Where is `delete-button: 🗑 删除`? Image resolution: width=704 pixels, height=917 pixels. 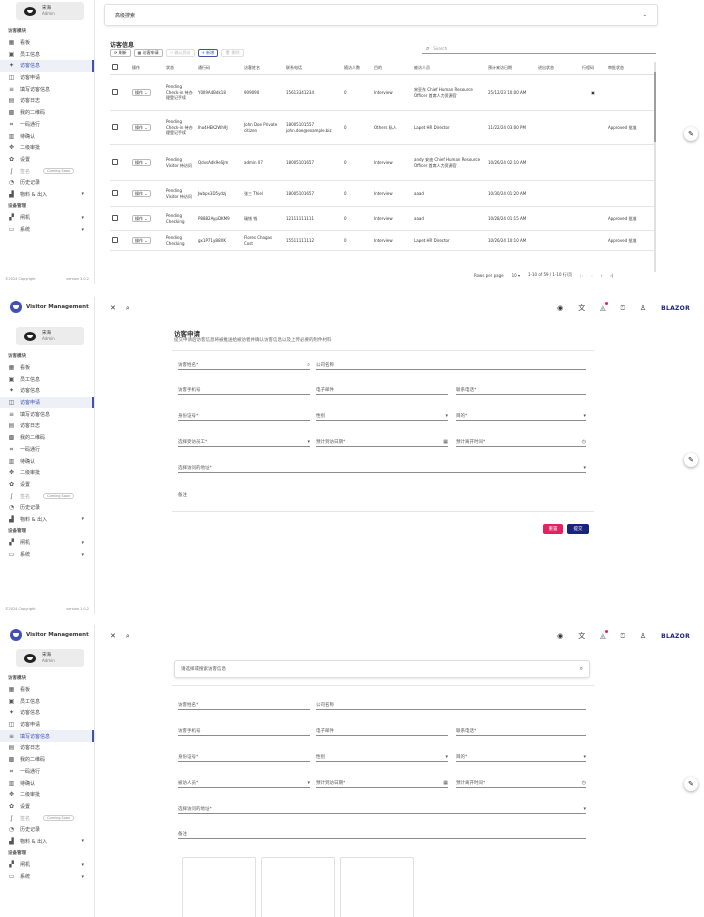 delete-button: 🗑 删除 is located at coordinates (232, 53).